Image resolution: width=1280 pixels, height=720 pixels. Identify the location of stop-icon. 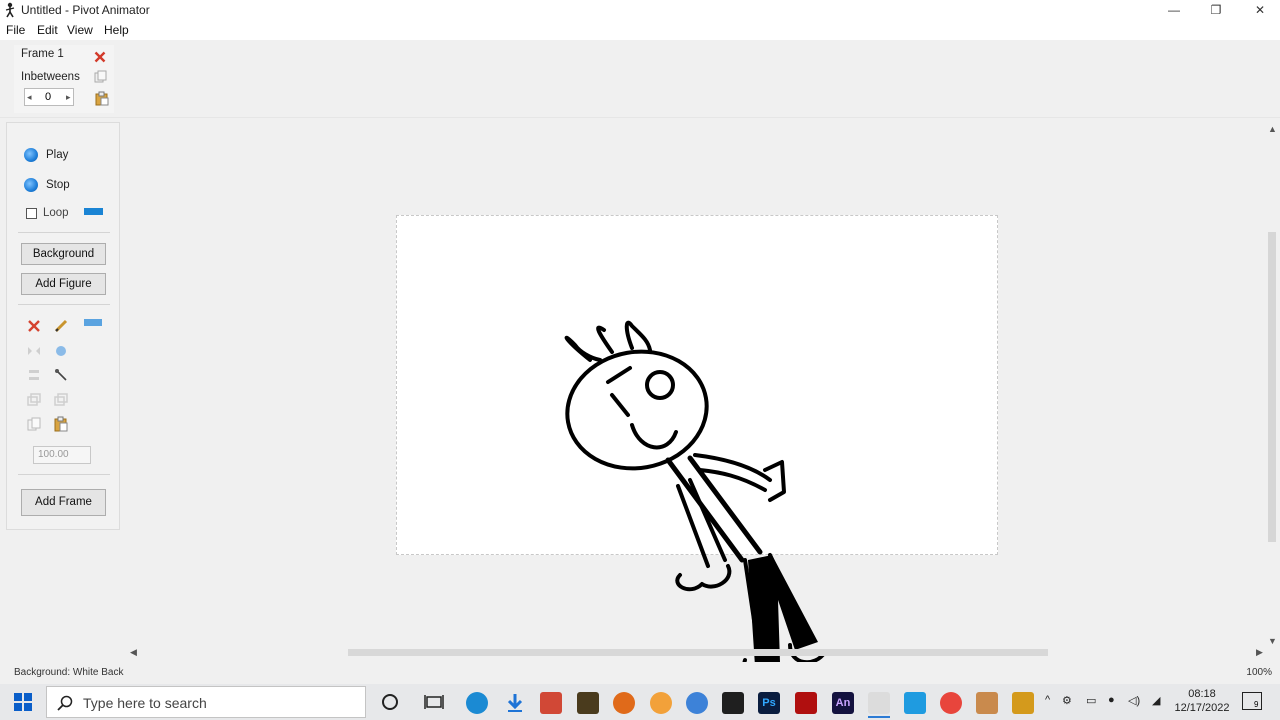
(31, 185).